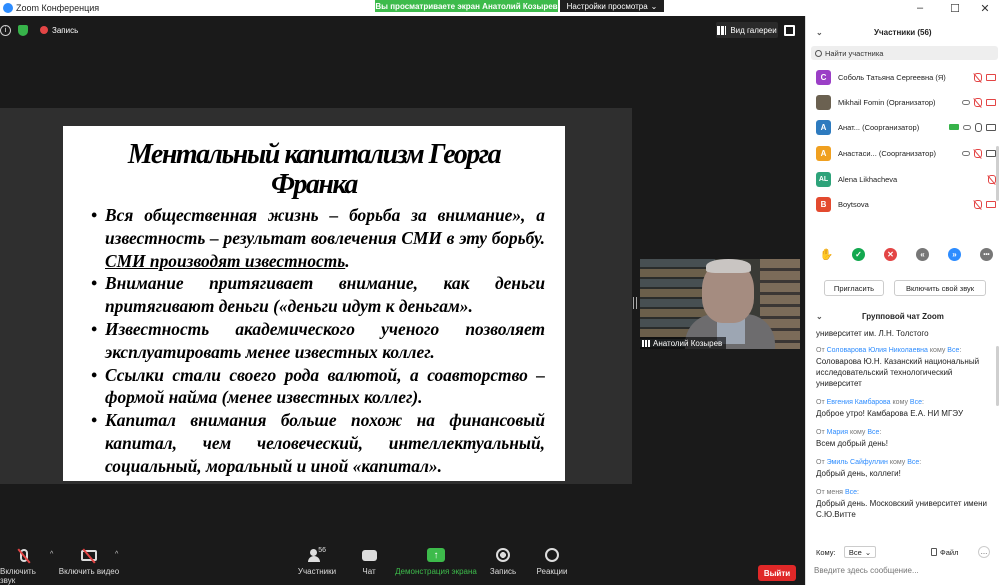 The height and width of the screenshot is (585, 1000). I want to click on video-name: Анатолий Козырев, so click(688, 343).